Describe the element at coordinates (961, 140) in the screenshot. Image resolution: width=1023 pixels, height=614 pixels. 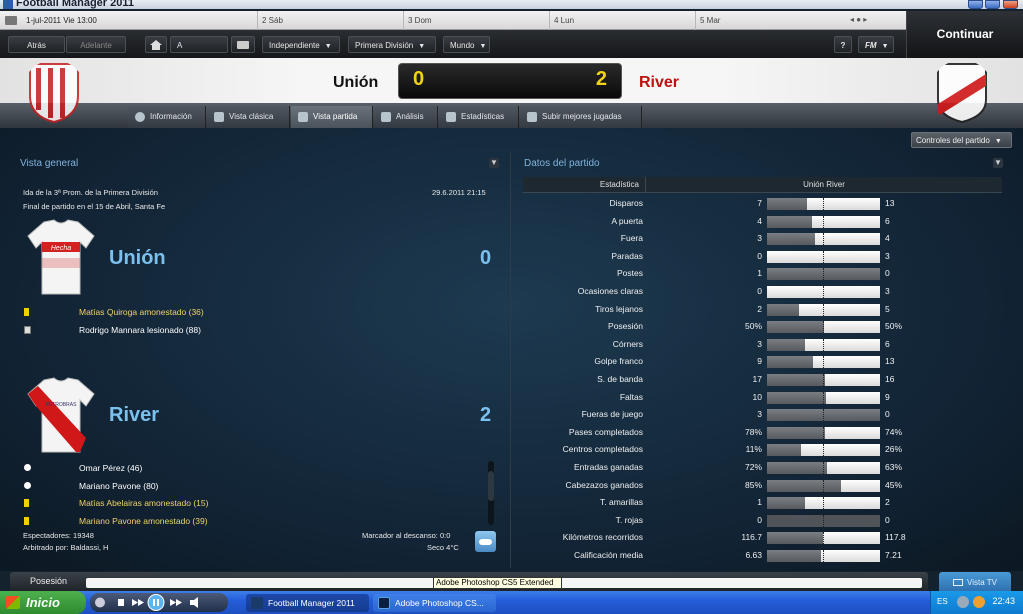
I see `match-controls-dropdown: Controles del partido ▼` at that location.